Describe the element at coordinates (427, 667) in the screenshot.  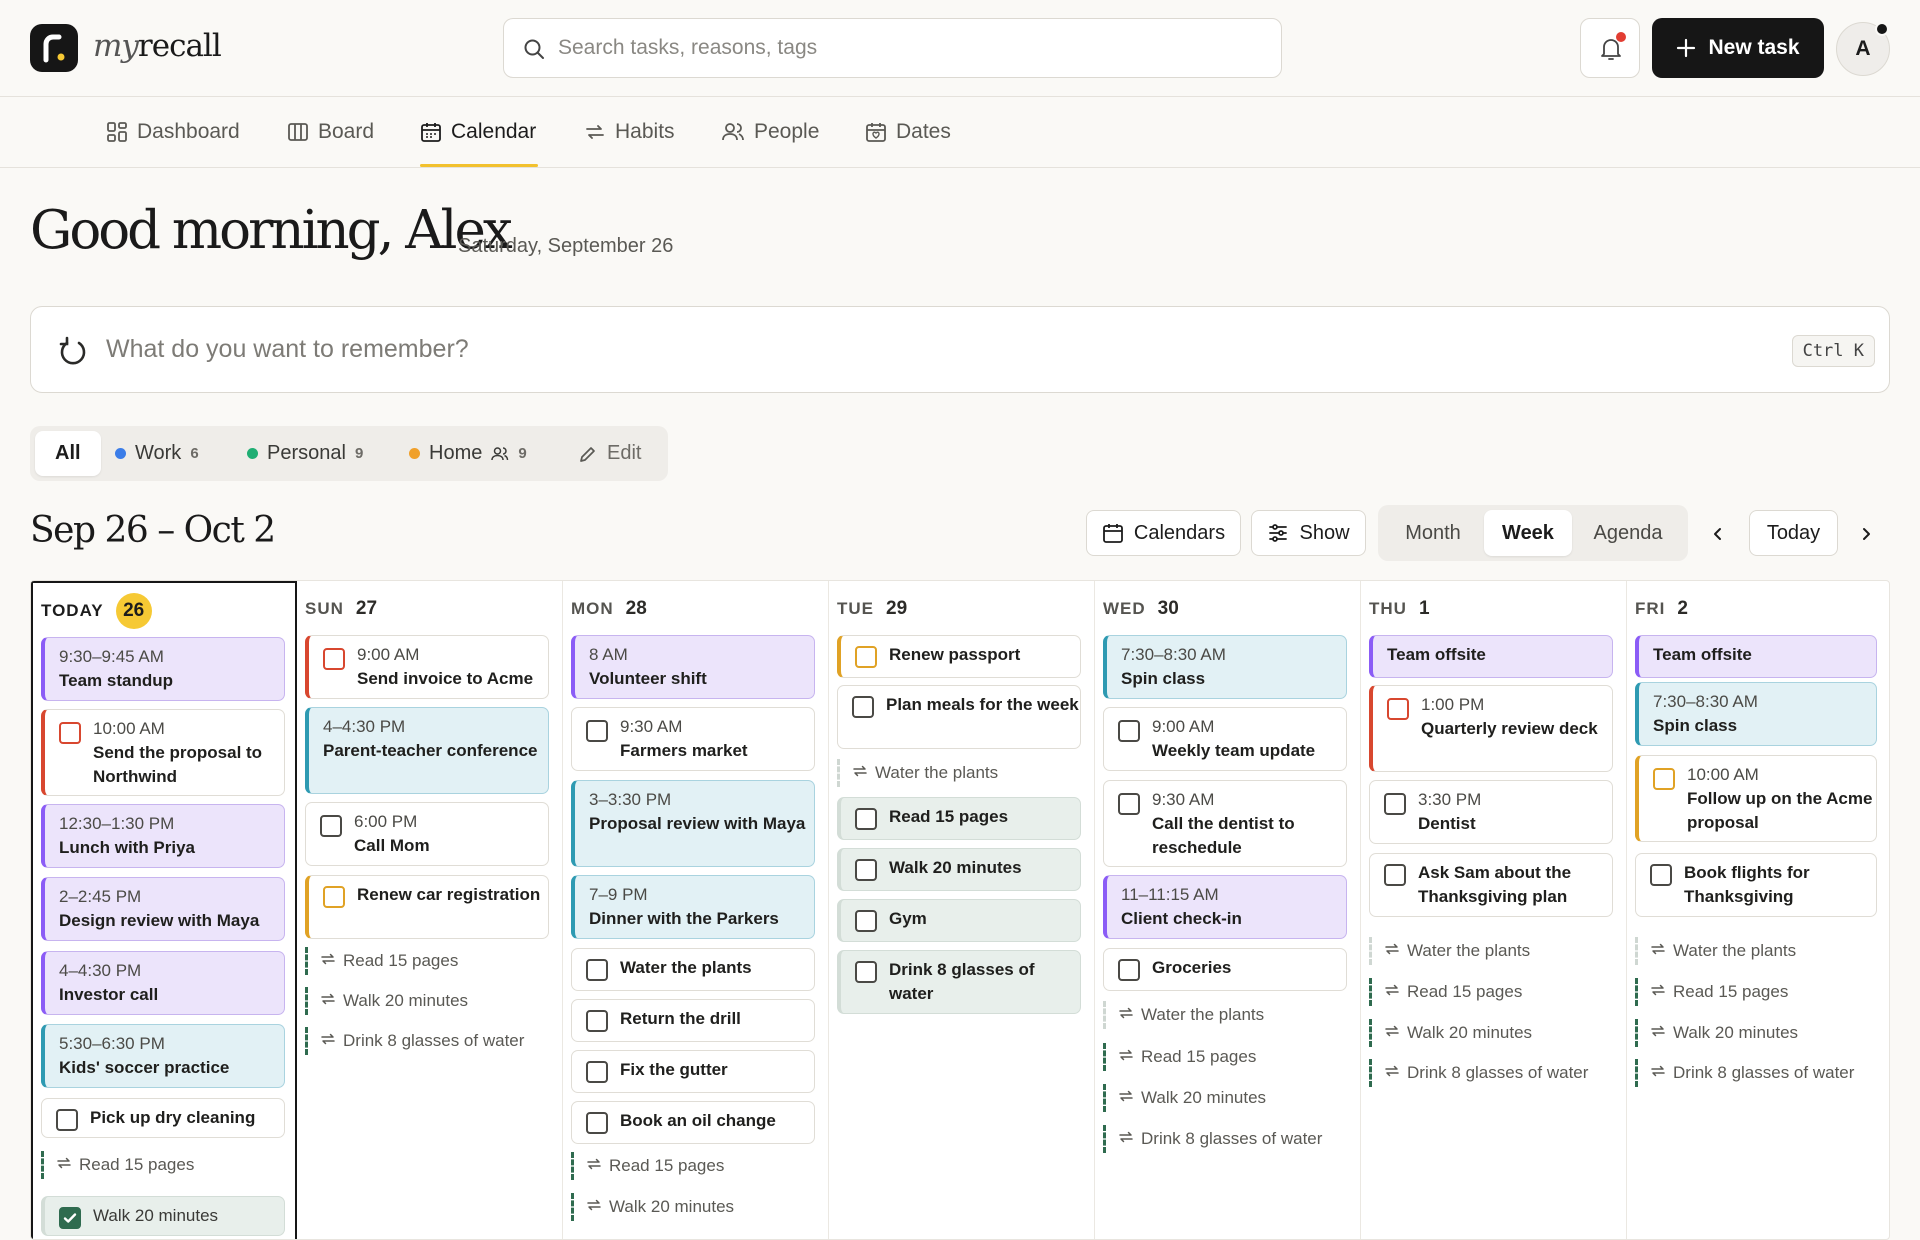
I see `task-card: 9:00 AM Send invoice to Acme` at that location.